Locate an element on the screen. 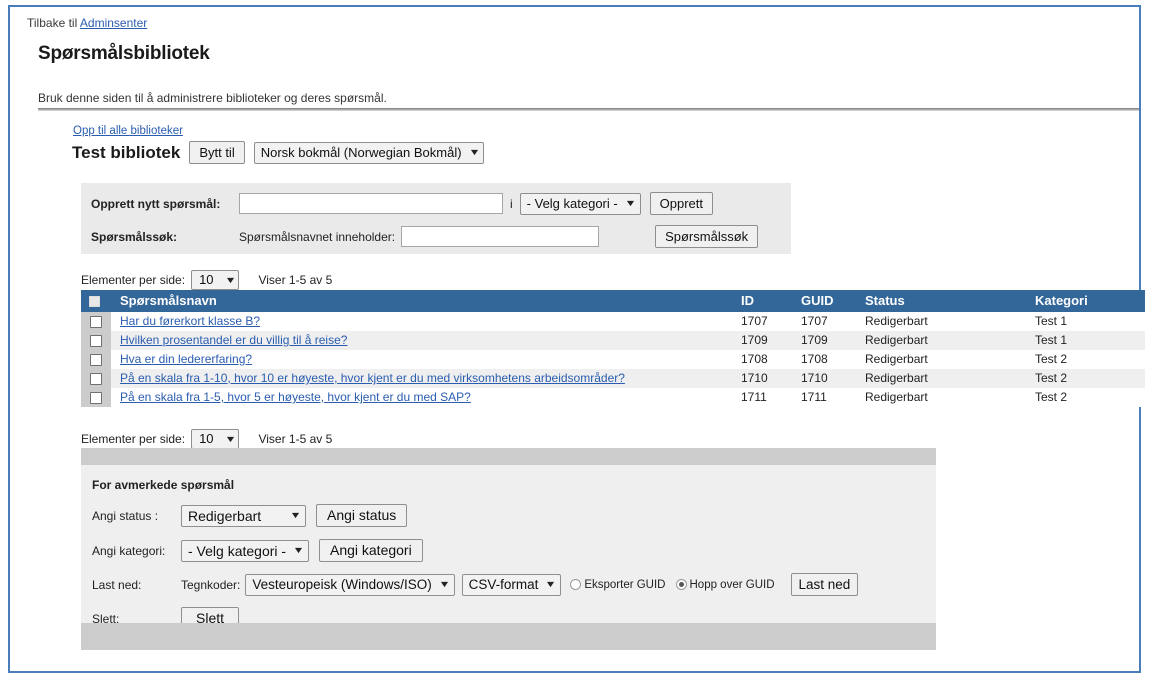 The width and height of the screenshot is (1150, 681). question-name-contains-label: Spørsmålsnavnet inneholder: is located at coordinates (317, 236).